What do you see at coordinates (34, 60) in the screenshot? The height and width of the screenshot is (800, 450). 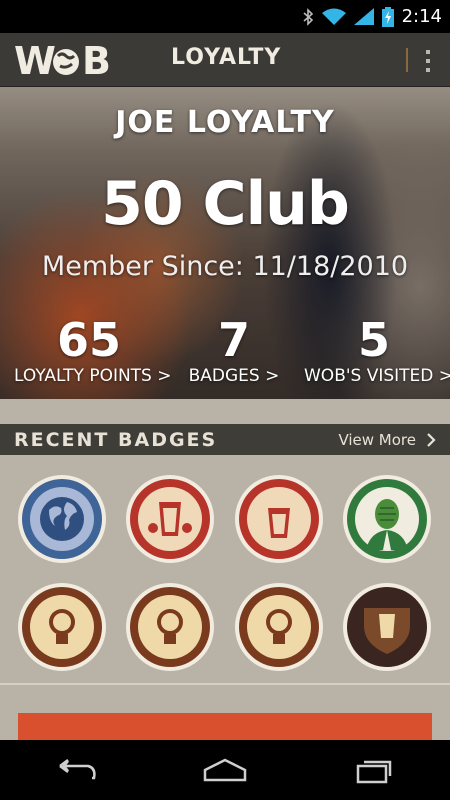 I see `svg-text: W` at bounding box center [34, 60].